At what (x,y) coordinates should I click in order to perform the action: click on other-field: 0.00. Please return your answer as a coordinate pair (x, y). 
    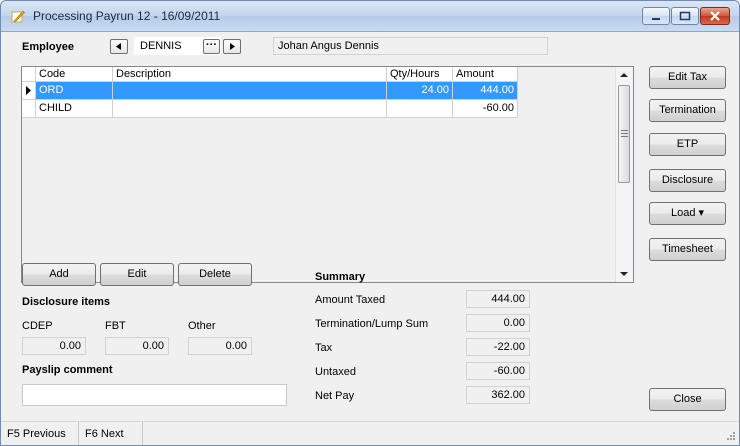
    Looking at the image, I should click on (220, 346).